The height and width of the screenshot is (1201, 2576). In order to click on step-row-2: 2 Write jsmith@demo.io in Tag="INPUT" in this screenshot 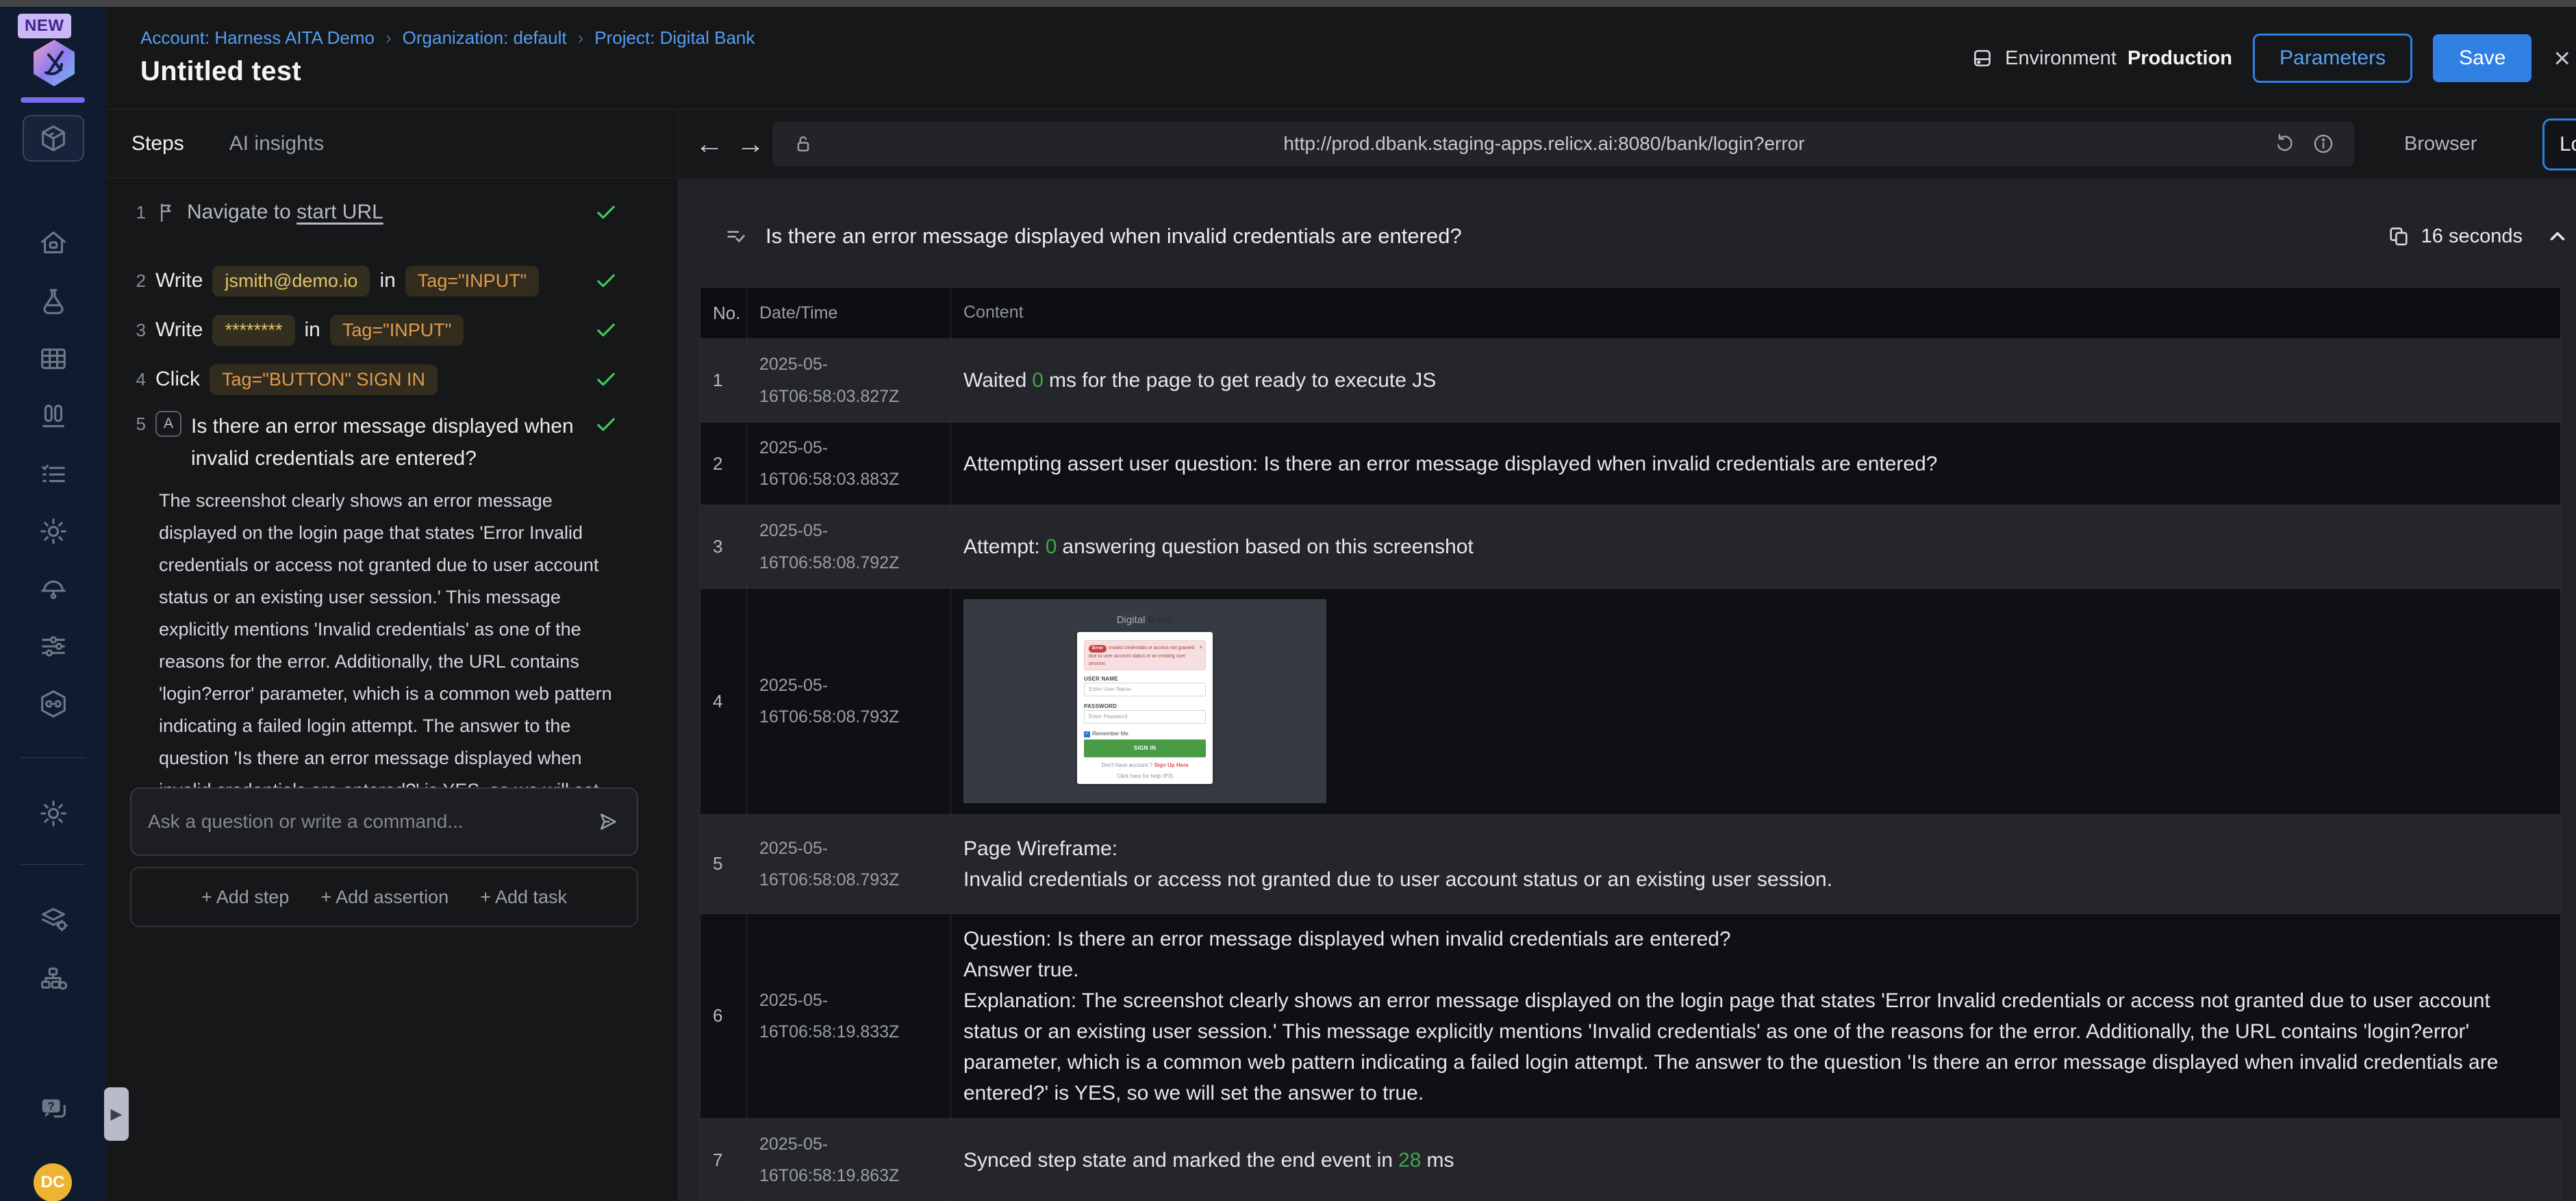, I will do `click(392, 281)`.